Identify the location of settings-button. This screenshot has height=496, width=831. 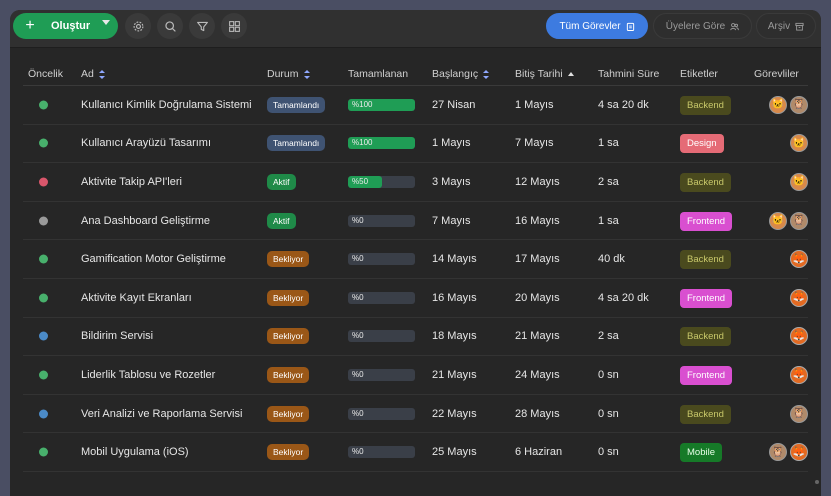
(138, 26).